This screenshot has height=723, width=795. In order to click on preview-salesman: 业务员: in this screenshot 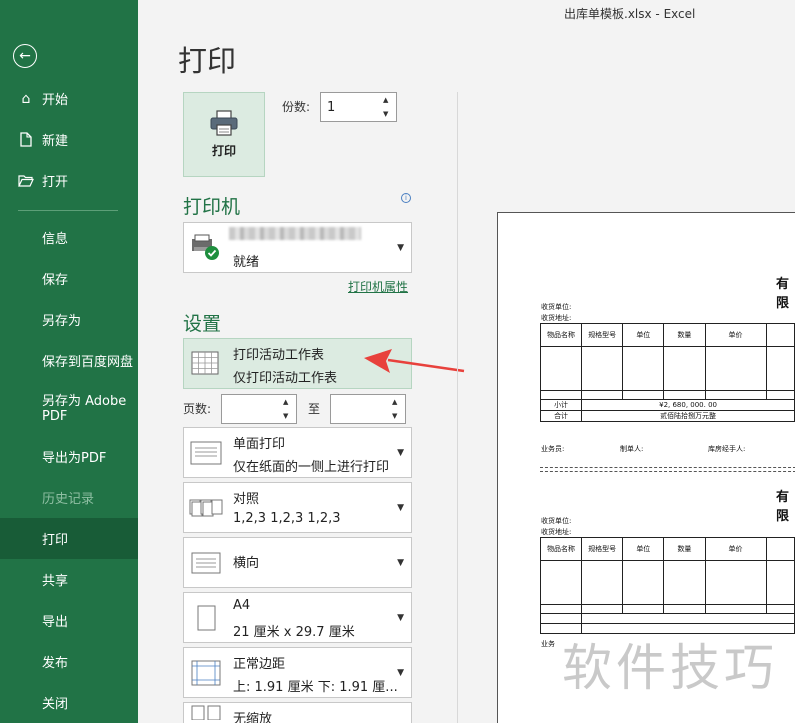, I will do `click(553, 449)`.